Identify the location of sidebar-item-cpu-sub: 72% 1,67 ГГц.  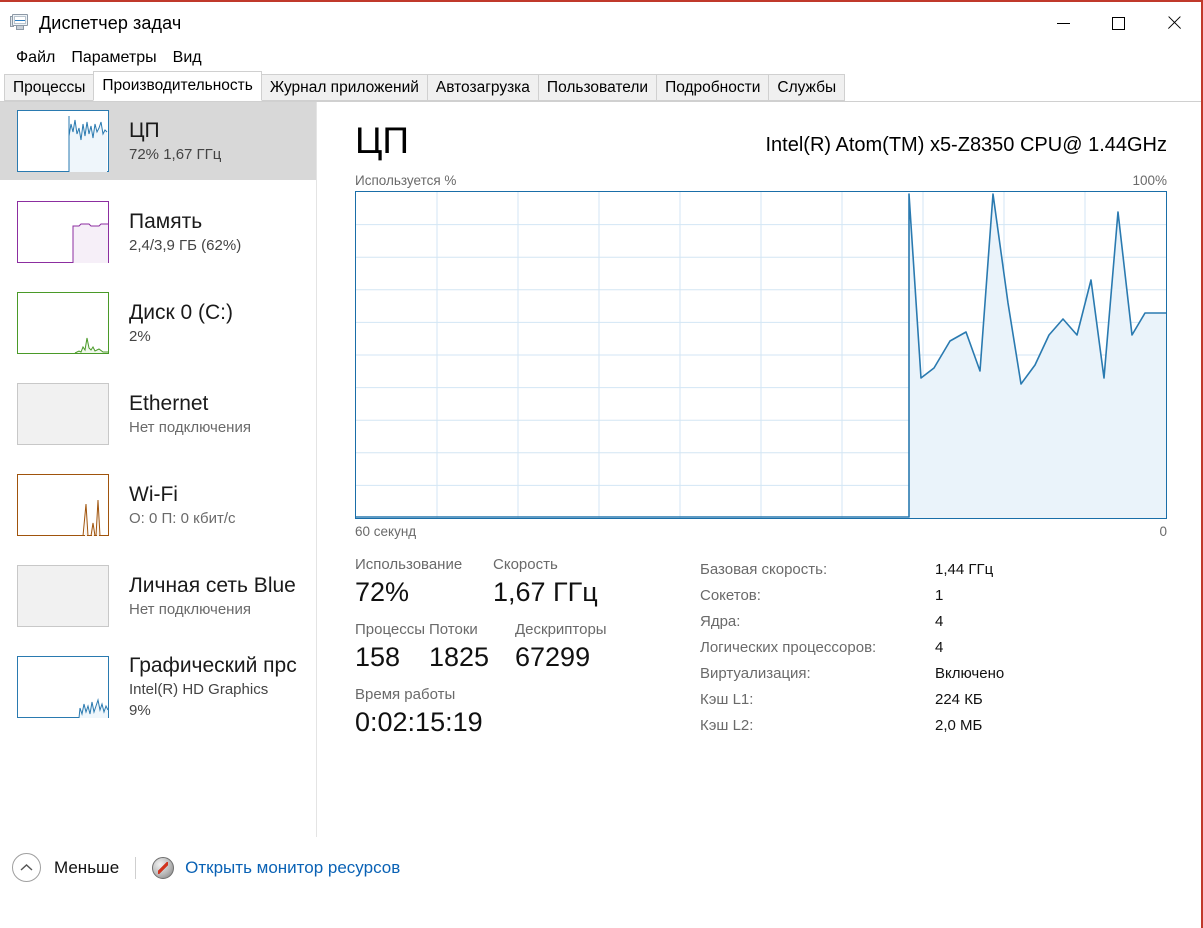
(175, 154).